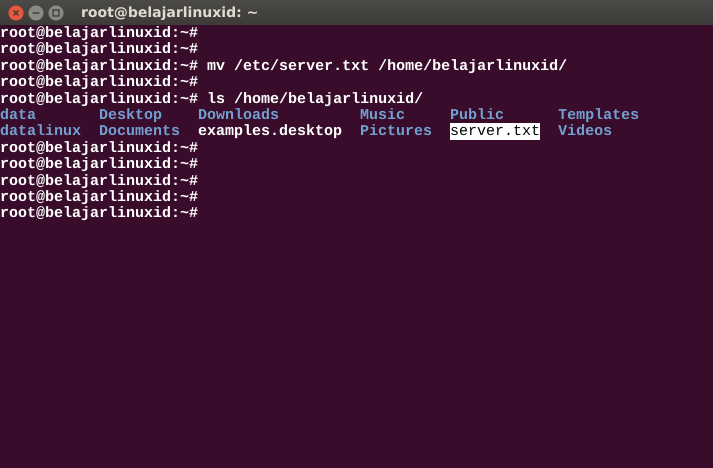 This screenshot has width=713, height=468. I want to click on command-text: mv /etc/server.txt /home/belajarlinuxid/, so click(387, 67).